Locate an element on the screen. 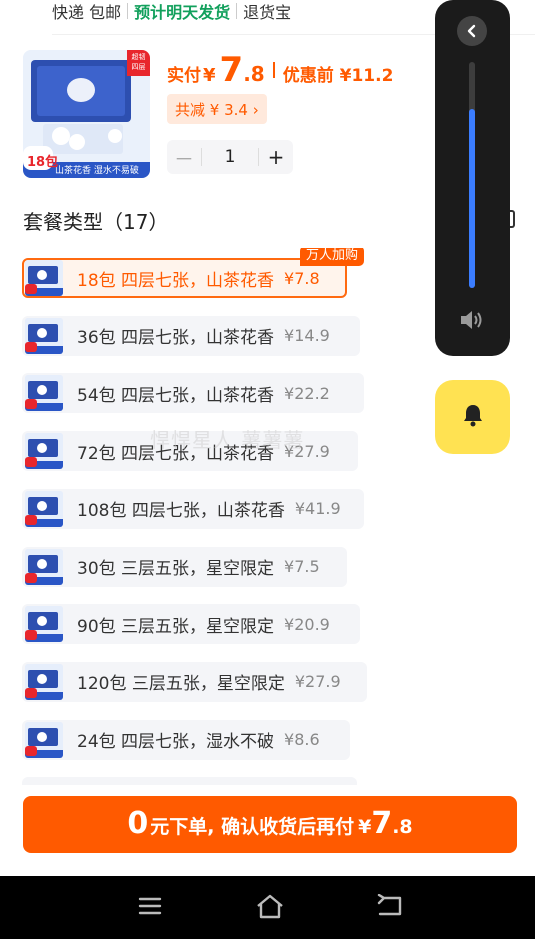 The height and width of the screenshot is (939, 535). returns-text: 退货宝 is located at coordinates (267, 12).